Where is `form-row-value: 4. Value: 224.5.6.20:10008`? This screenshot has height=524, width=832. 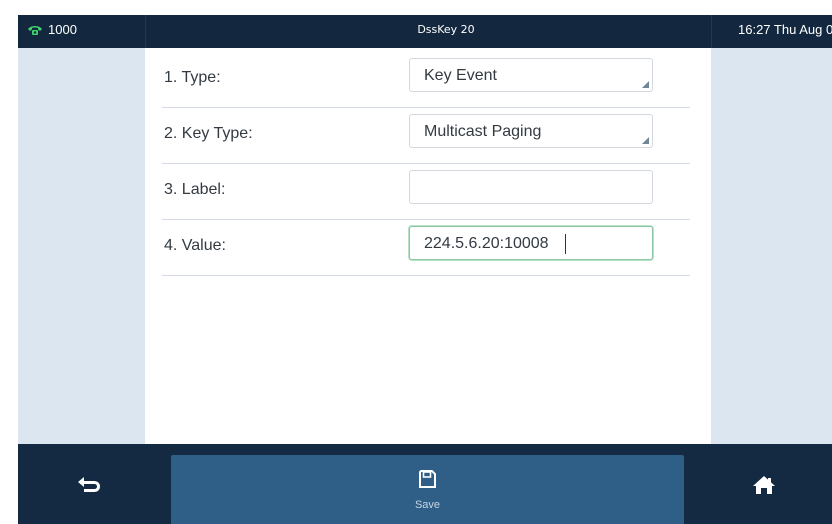 form-row-value: 4. Value: 224.5.6.20:10008 is located at coordinates (426, 248).